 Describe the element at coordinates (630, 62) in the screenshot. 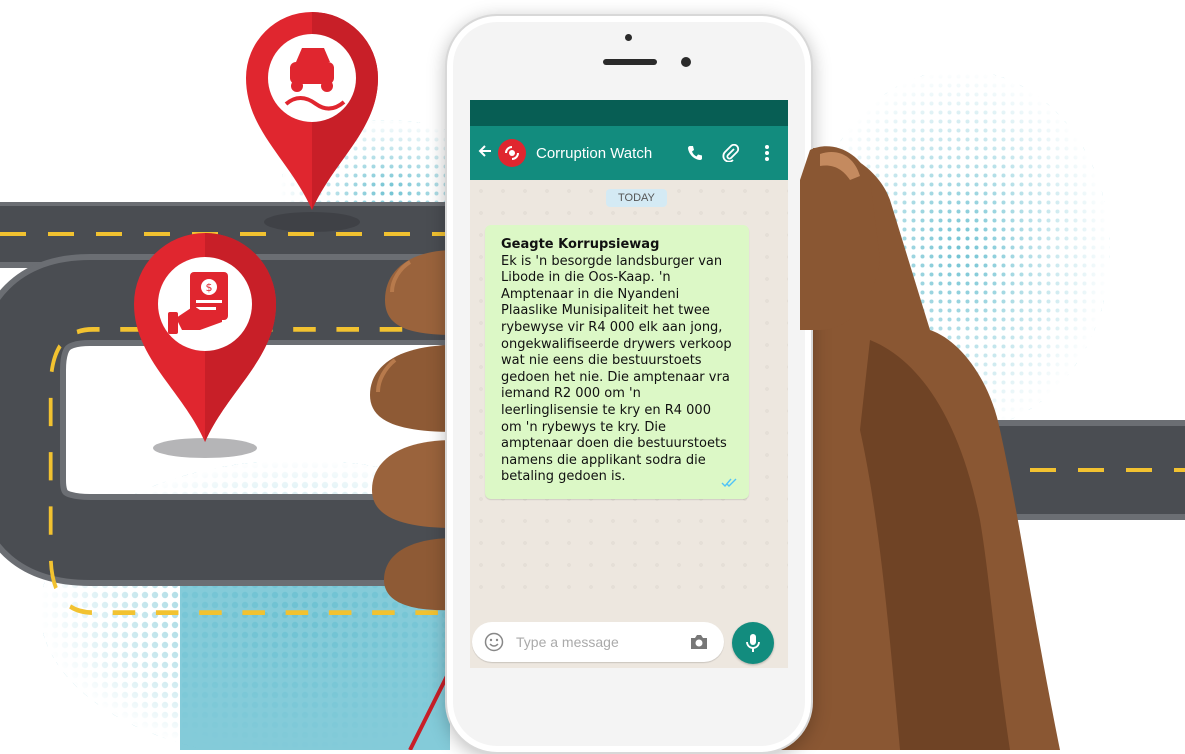

I see `earpiece-speaker` at that location.